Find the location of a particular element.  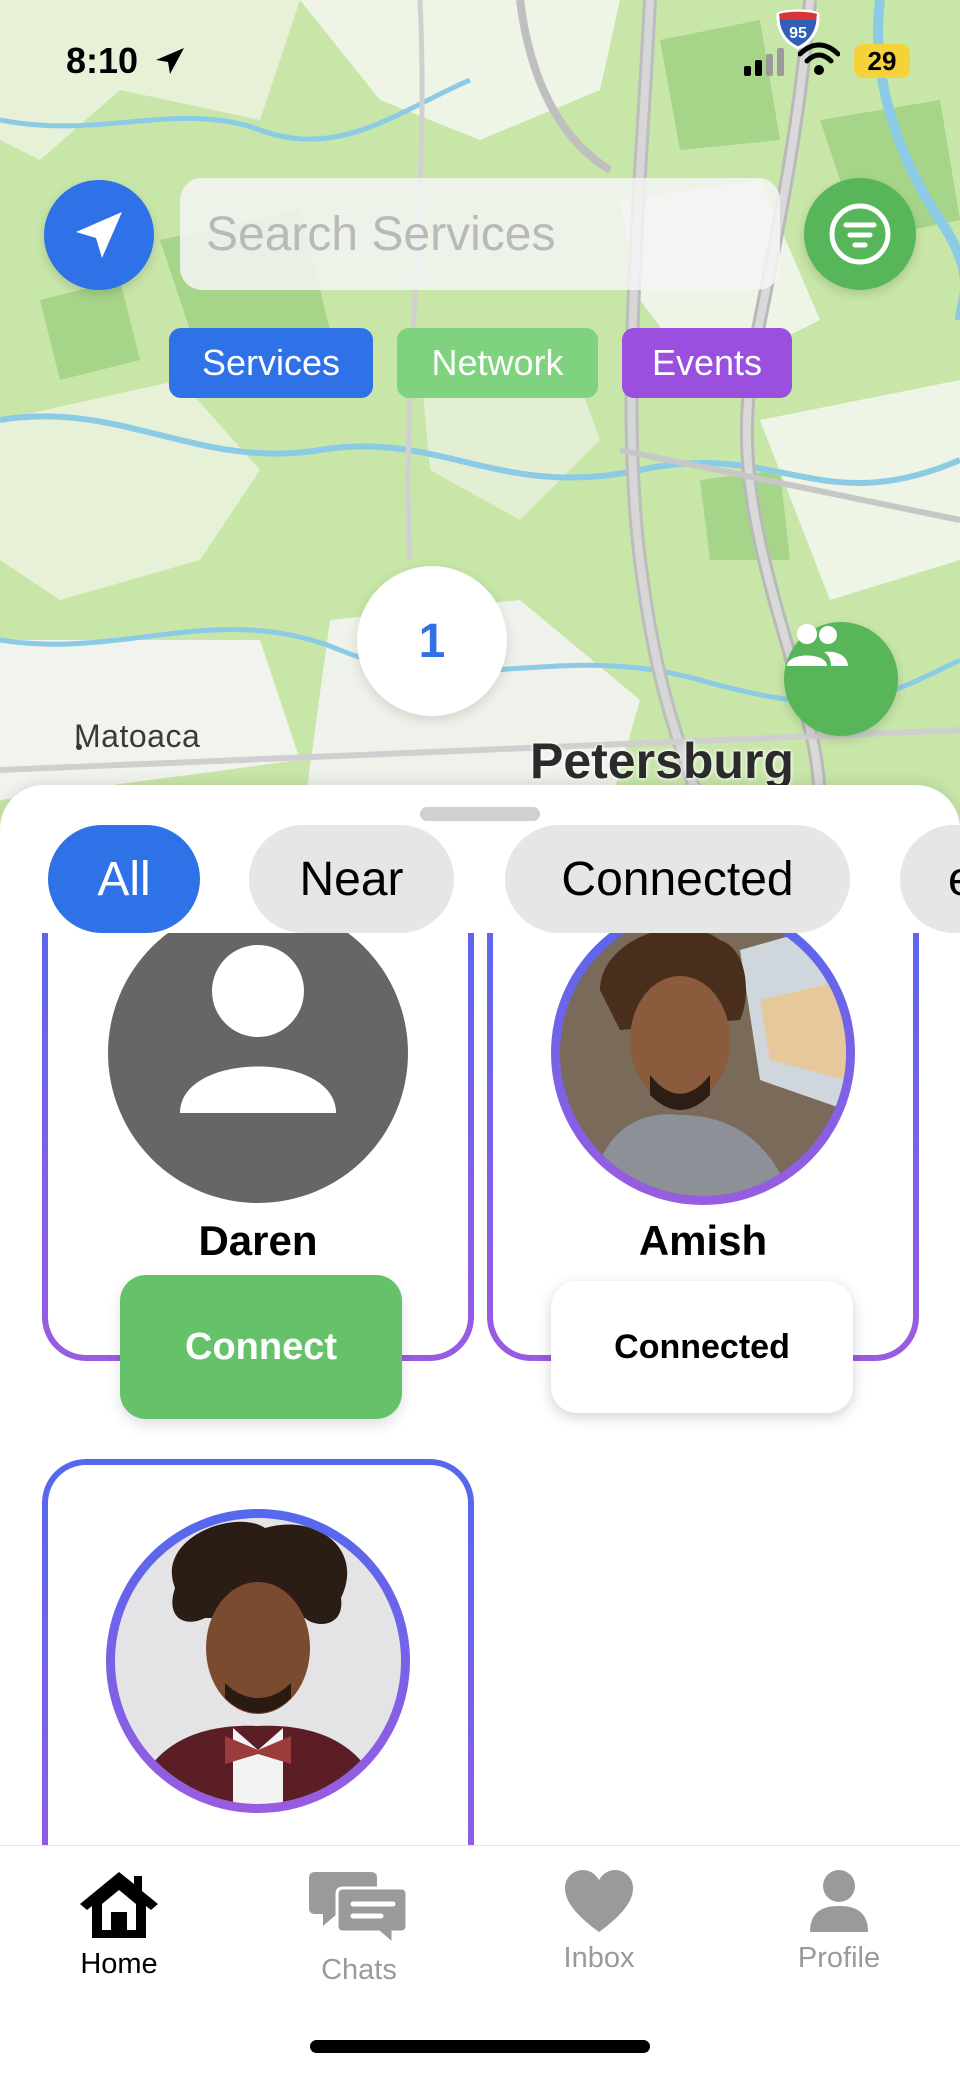

filter-button is located at coordinates (860, 234).